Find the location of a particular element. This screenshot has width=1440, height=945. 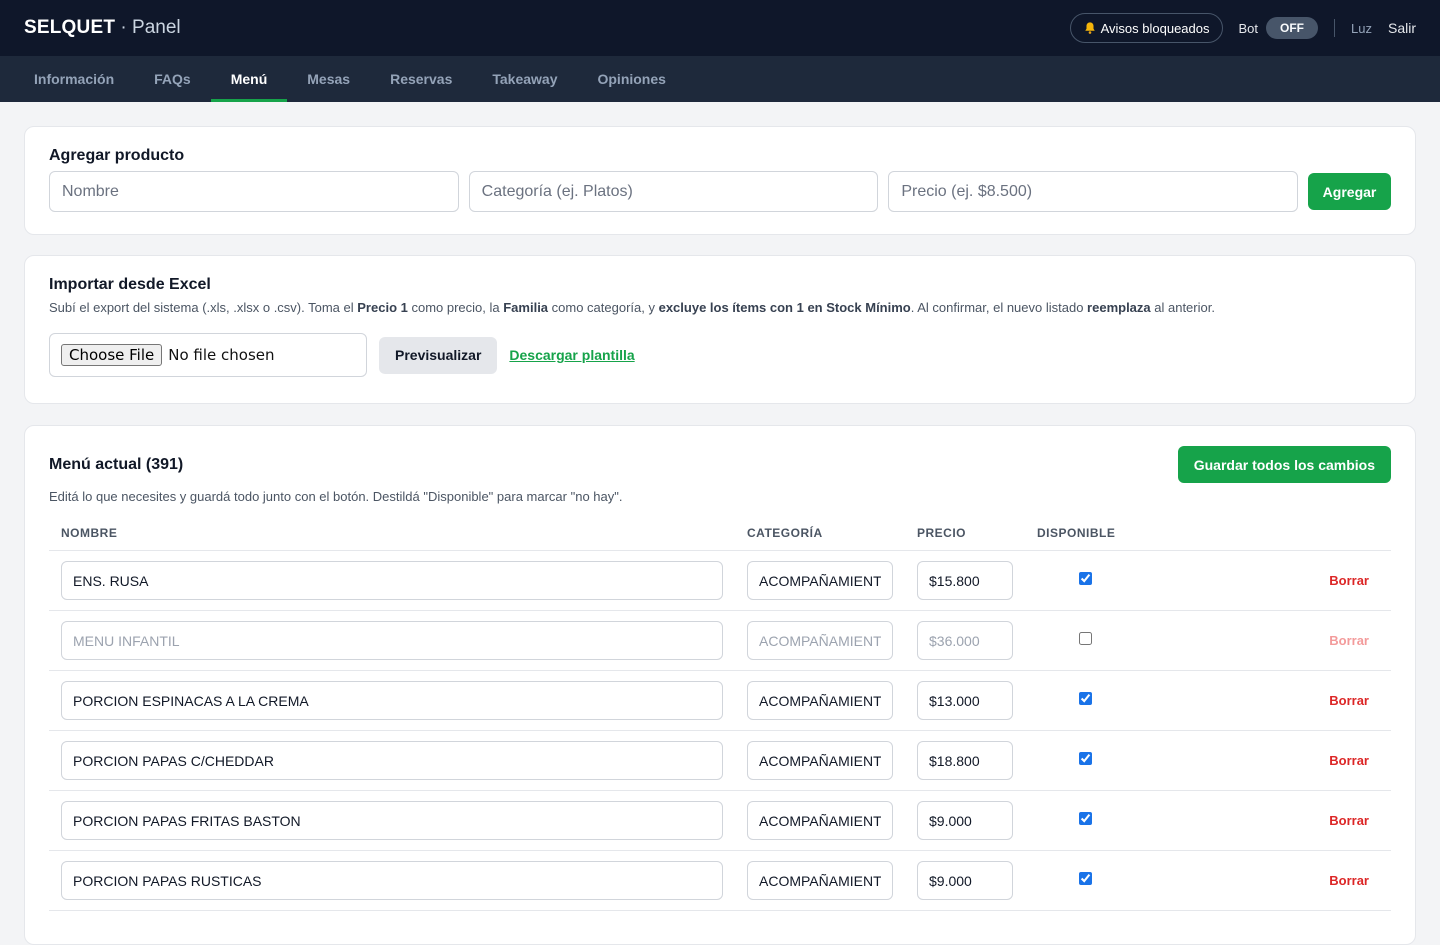

import-desc-part: como precio, la is located at coordinates (455, 307).